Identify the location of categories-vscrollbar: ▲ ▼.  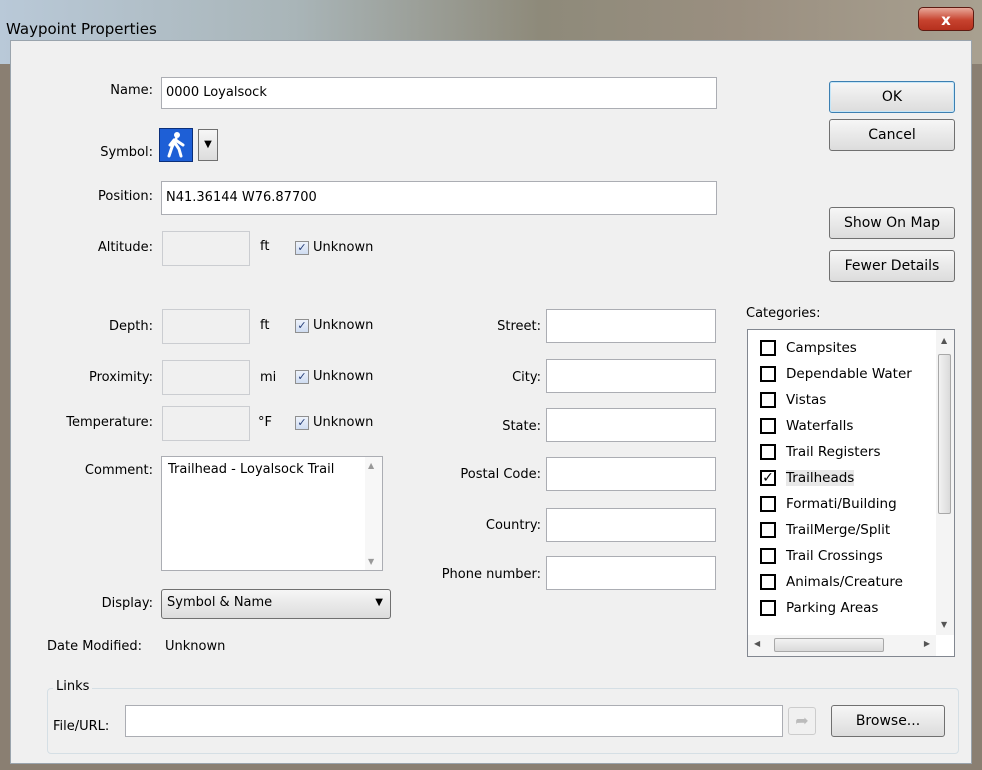
(945, 482).